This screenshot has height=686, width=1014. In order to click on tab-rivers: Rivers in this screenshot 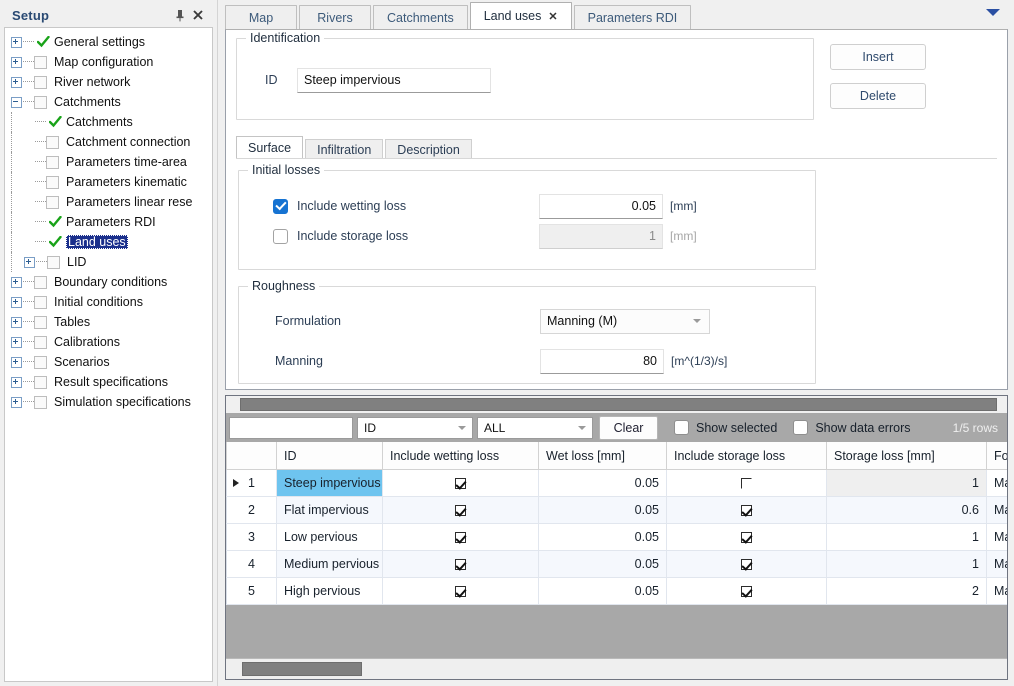, I will do `click(335, 17)`.